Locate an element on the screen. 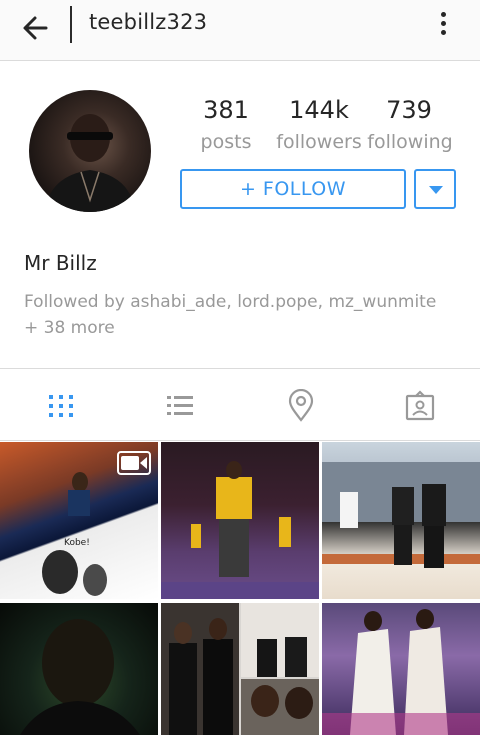 The width and height of the screenshot is (480, 735). chevron-down-icon is located at coordinates (436, 190).